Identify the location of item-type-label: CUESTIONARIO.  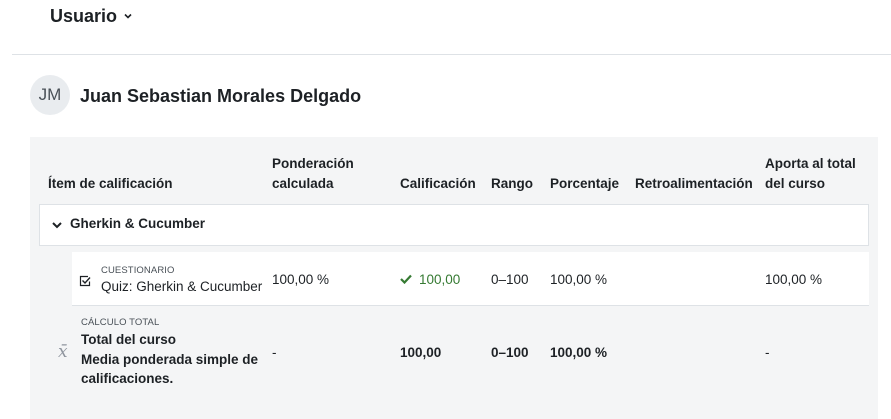
(138, 270).